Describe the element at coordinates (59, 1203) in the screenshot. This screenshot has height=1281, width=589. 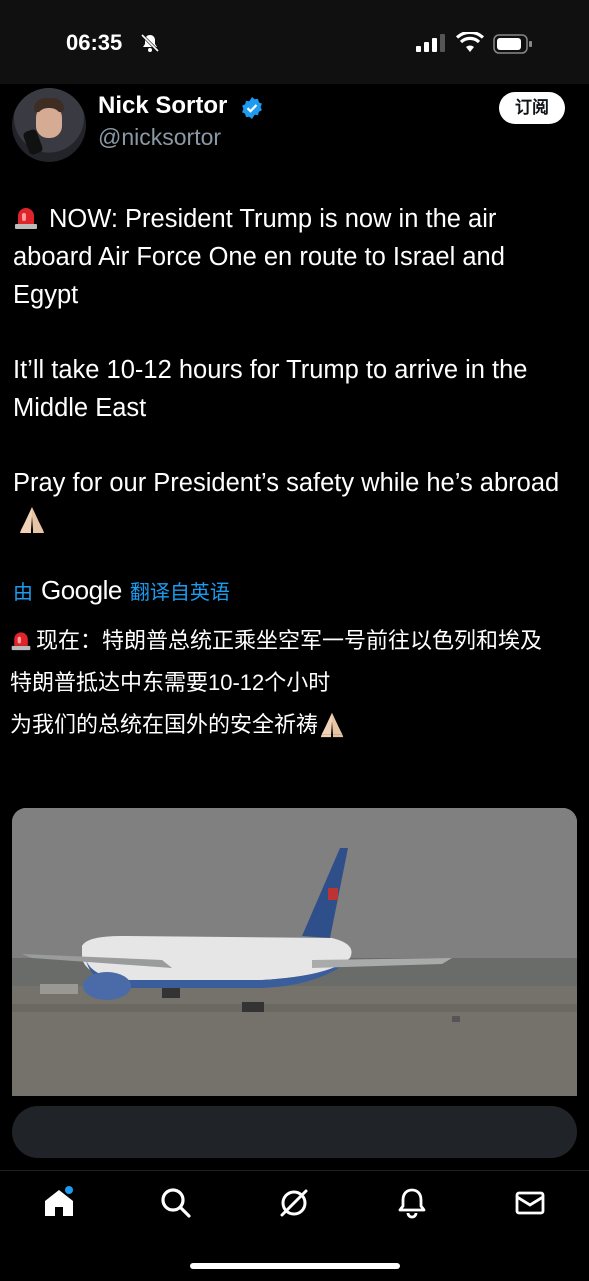
I see `home-icon` at that location.